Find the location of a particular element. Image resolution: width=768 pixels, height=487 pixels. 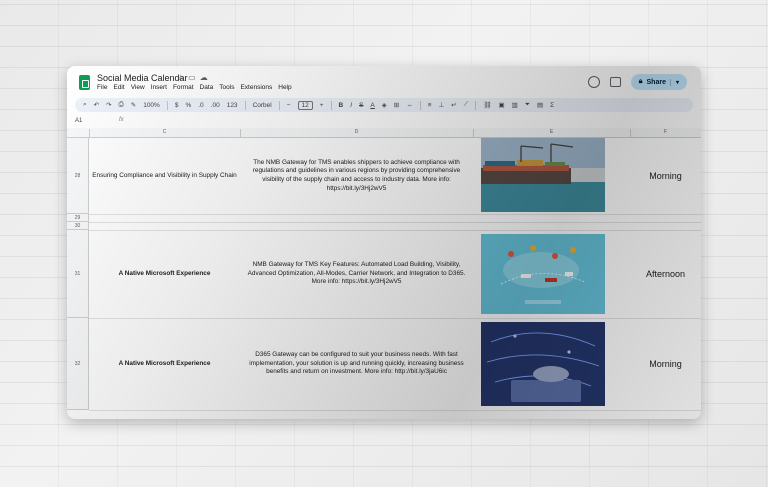

menu-view: View is located at coordinates (138, 87).